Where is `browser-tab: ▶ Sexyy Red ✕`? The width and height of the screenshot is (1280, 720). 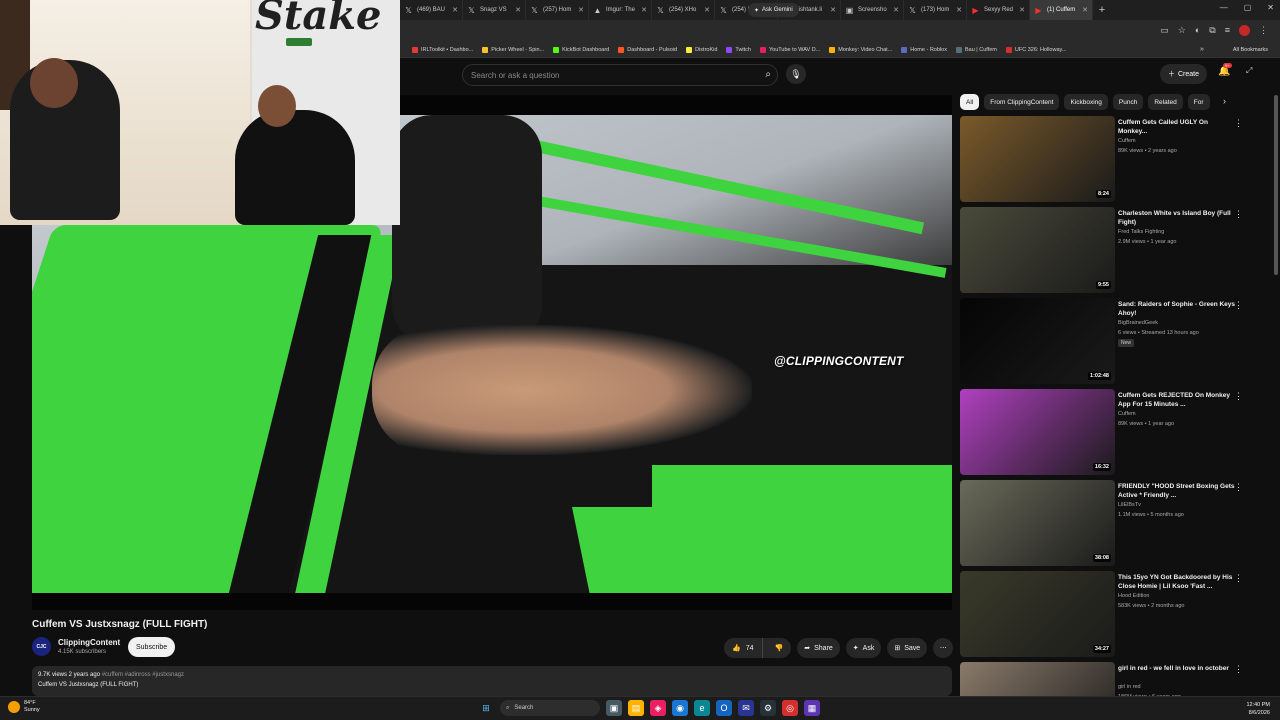
browser-tab: ▶ Sexyy Red ✕ is located at coordinates (998, 10).